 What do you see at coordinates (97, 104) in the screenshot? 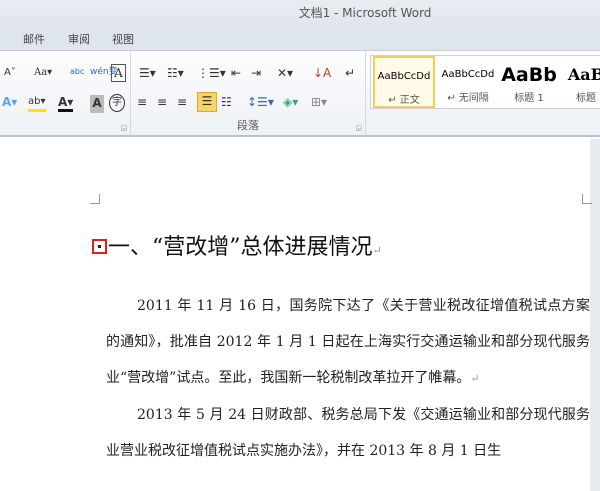
I see `character-shading-icon: A` at bounding box center [97, 104].